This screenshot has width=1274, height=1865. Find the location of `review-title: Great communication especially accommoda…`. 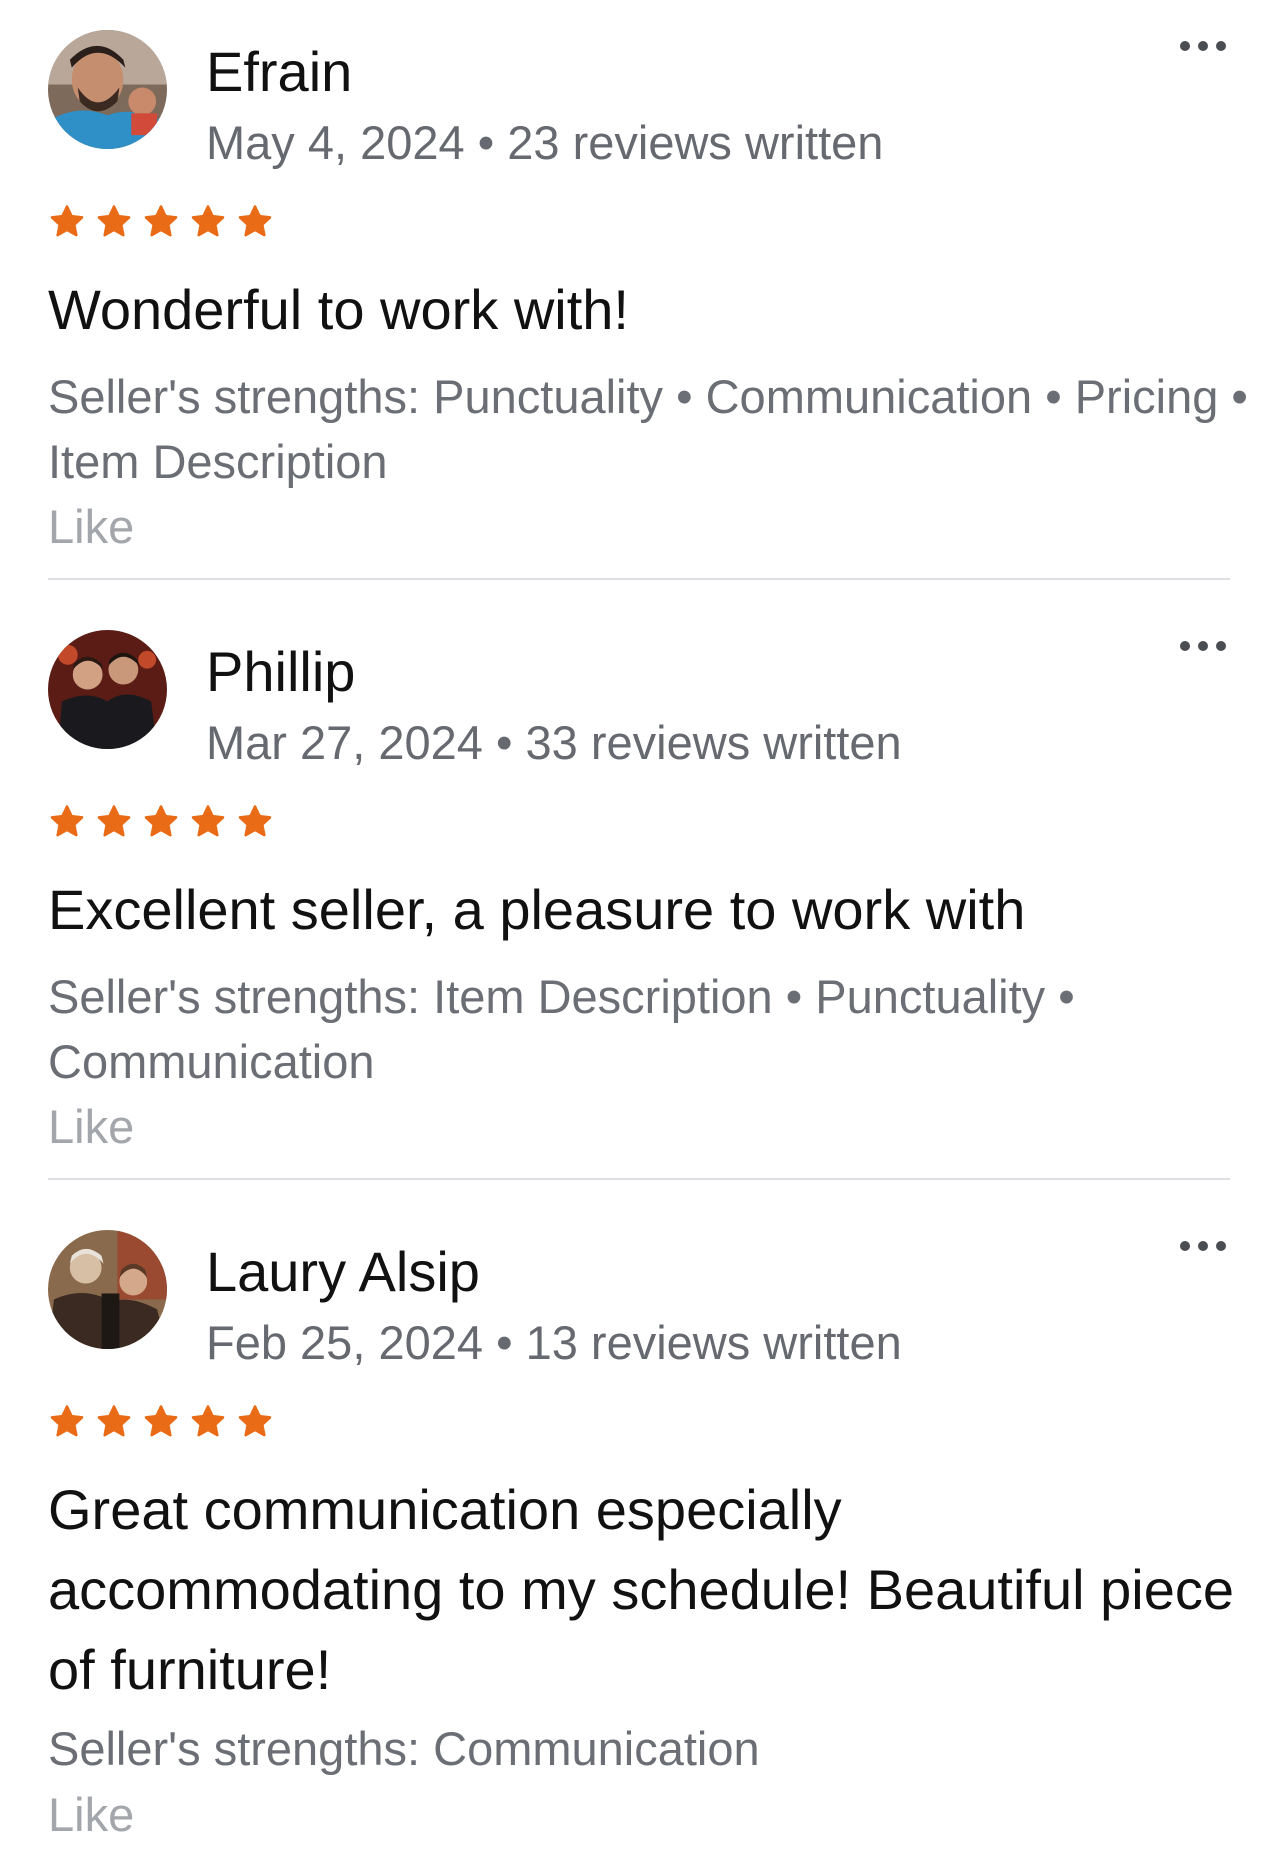

review-title: Great communication especially accommoda… is located at coordinates (641, 1589).